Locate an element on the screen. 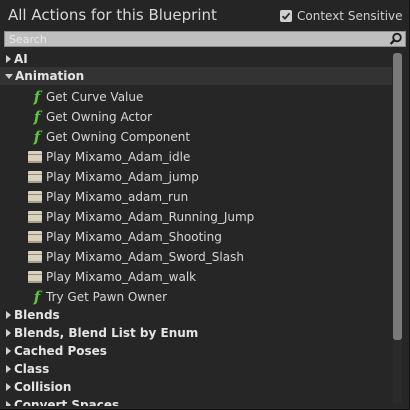  action-item-play-mixamo-adam-run: Play Mixamo_adam_run is located at coordinates (196, 197).